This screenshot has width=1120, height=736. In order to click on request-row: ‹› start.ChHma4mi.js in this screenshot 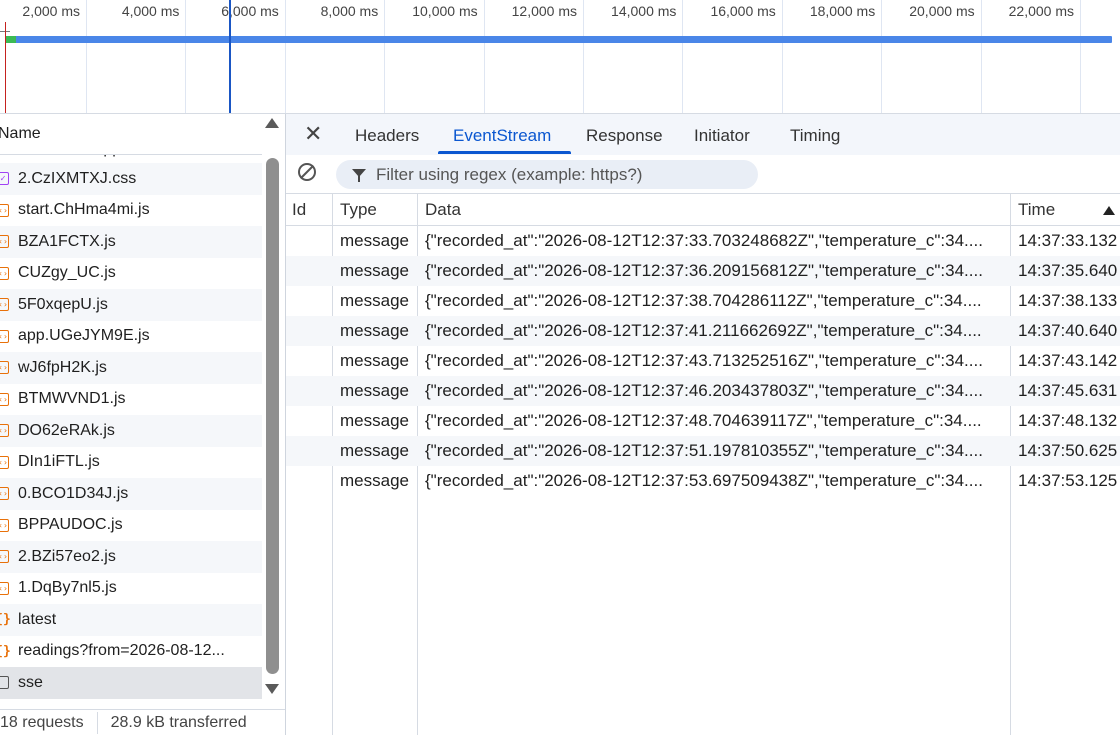, I will do `click(131, 211)`.